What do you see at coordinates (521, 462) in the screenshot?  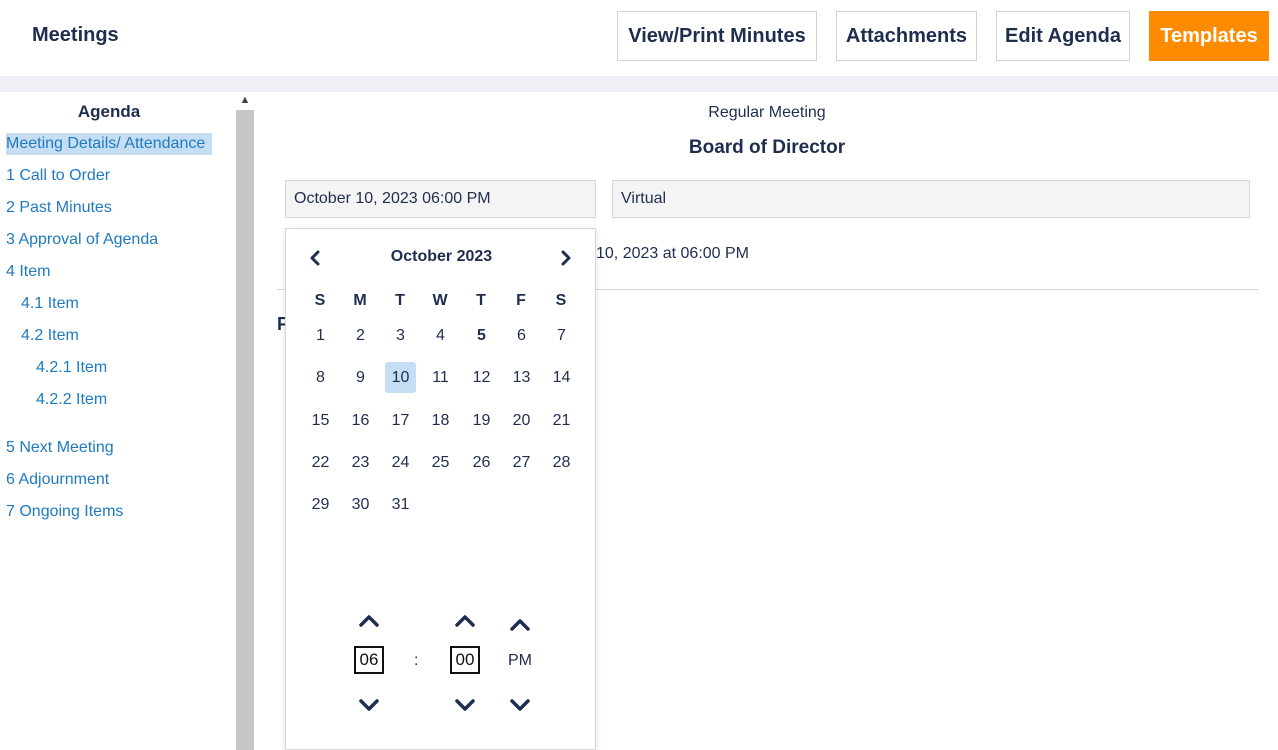 I see `calendar-day: 27` at bounding box center [521, 462].